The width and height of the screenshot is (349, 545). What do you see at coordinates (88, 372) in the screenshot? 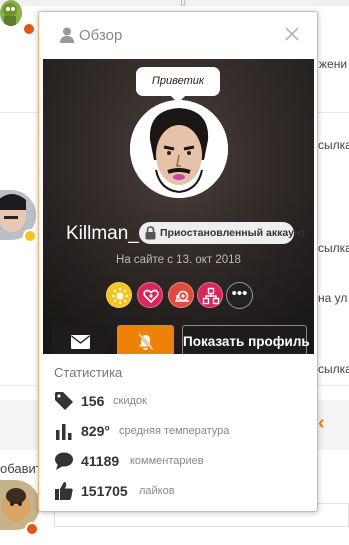
I see `statistics-title: Статистика` at bounding box center [88, 372].